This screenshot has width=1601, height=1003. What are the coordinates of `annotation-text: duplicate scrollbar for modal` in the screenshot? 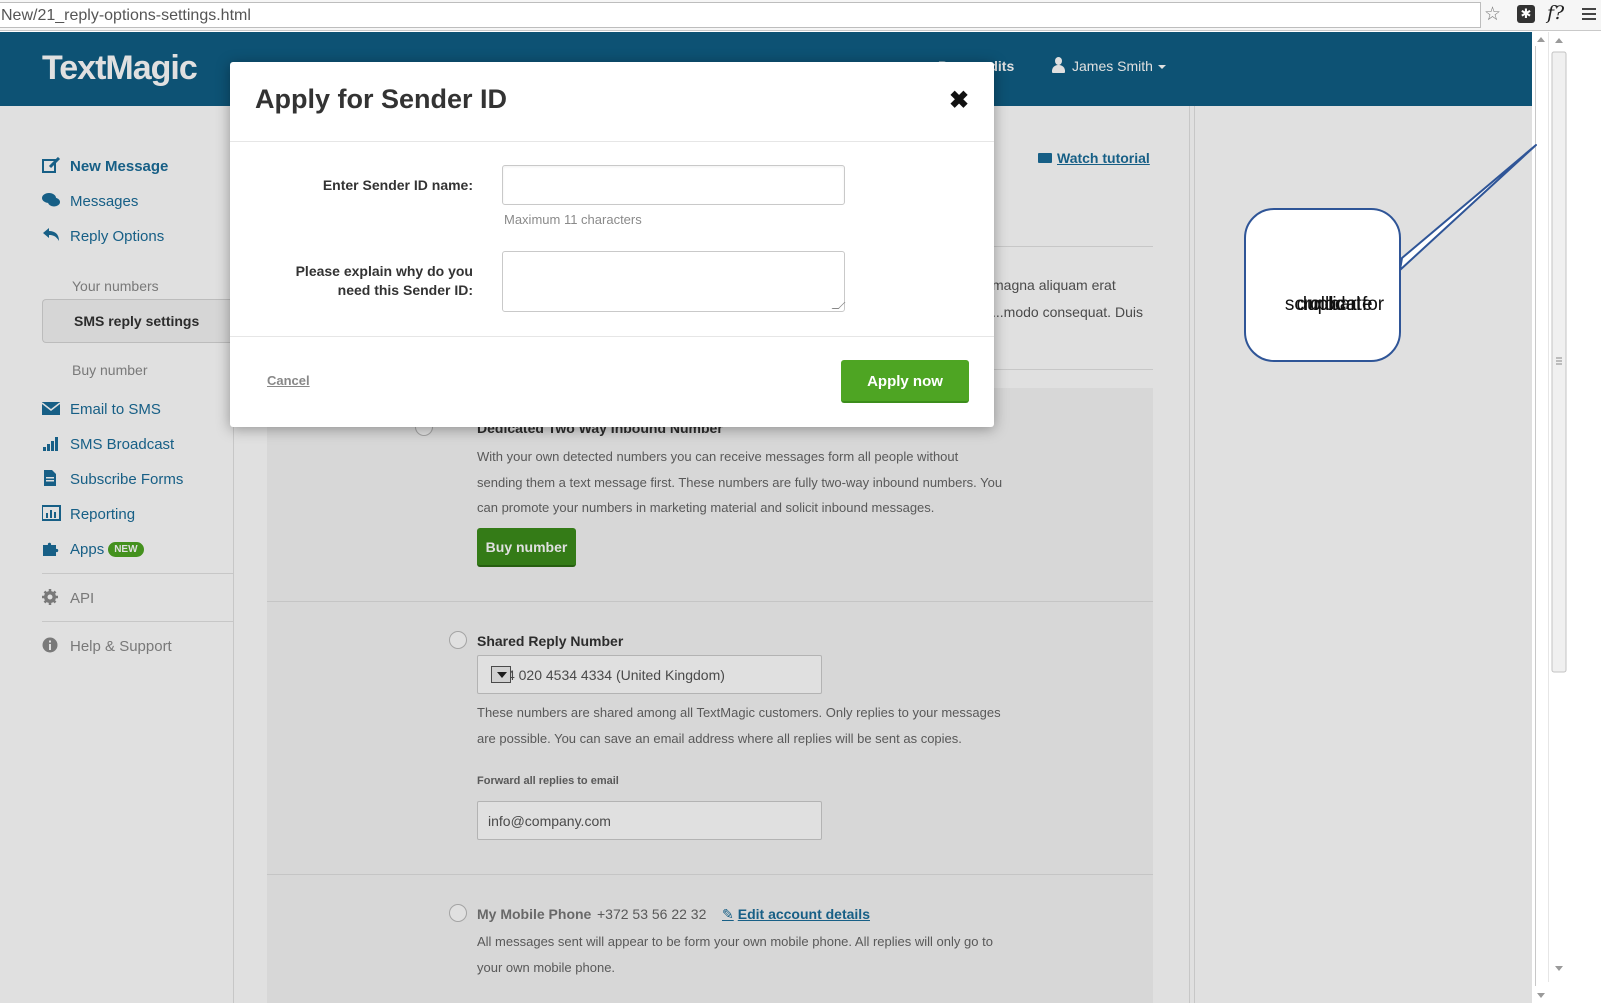 It's located at (1324, 283).